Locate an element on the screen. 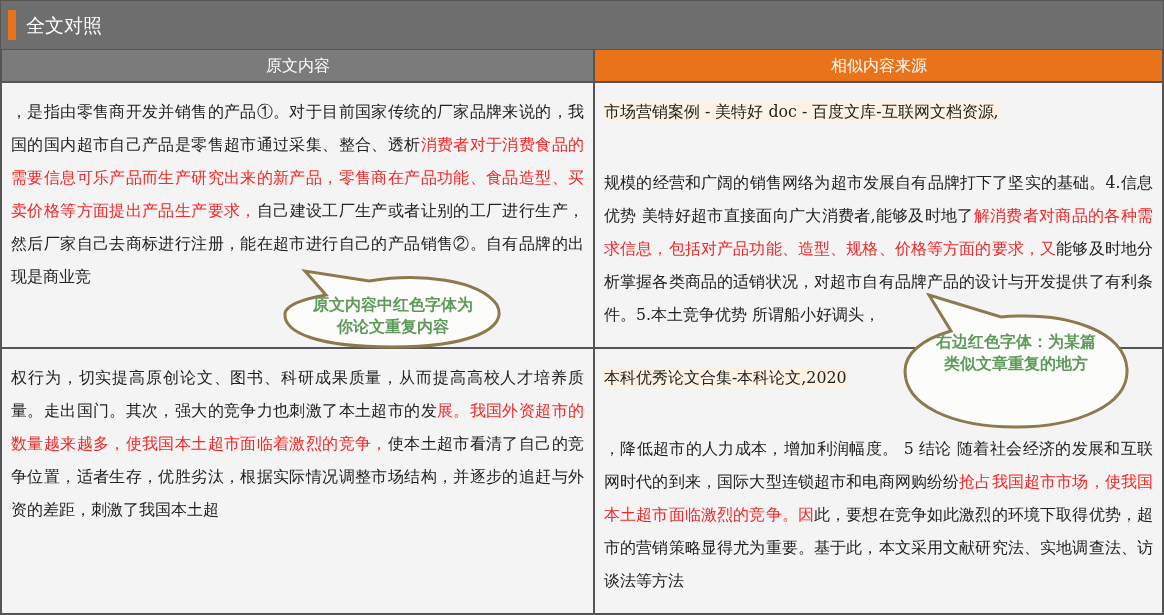  paragraph-text: 规模的经营和广阔的销售网络为超市发展自有品牌打下了坚实的基础。4.信息优势 美特好超市直接面向广大消费者,能够及时地了解消费者对商品的各种需求信息，包括对产品功能、造型、规格、价格等方面的要求，又能够及时地分析掌握各类商品的适销状况，对超市自有品牌产品的设计与开发提供了有利条件。5.本土竞争优势 所谓船小好调头， is located at coordinates (878, 249).